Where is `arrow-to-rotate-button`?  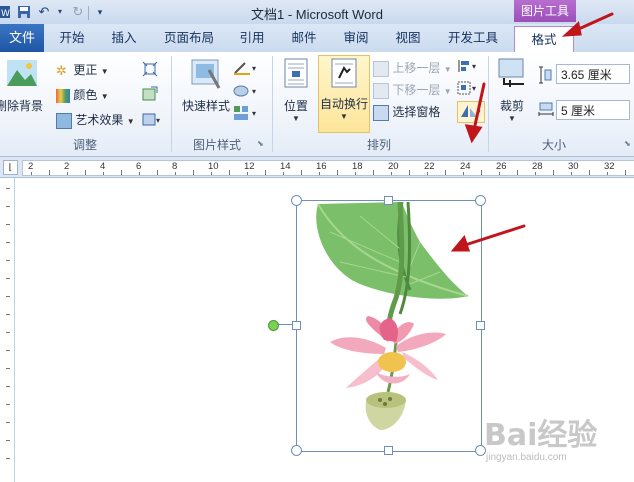
arrow-to-rotate-button is located at coordinates (479, 107).